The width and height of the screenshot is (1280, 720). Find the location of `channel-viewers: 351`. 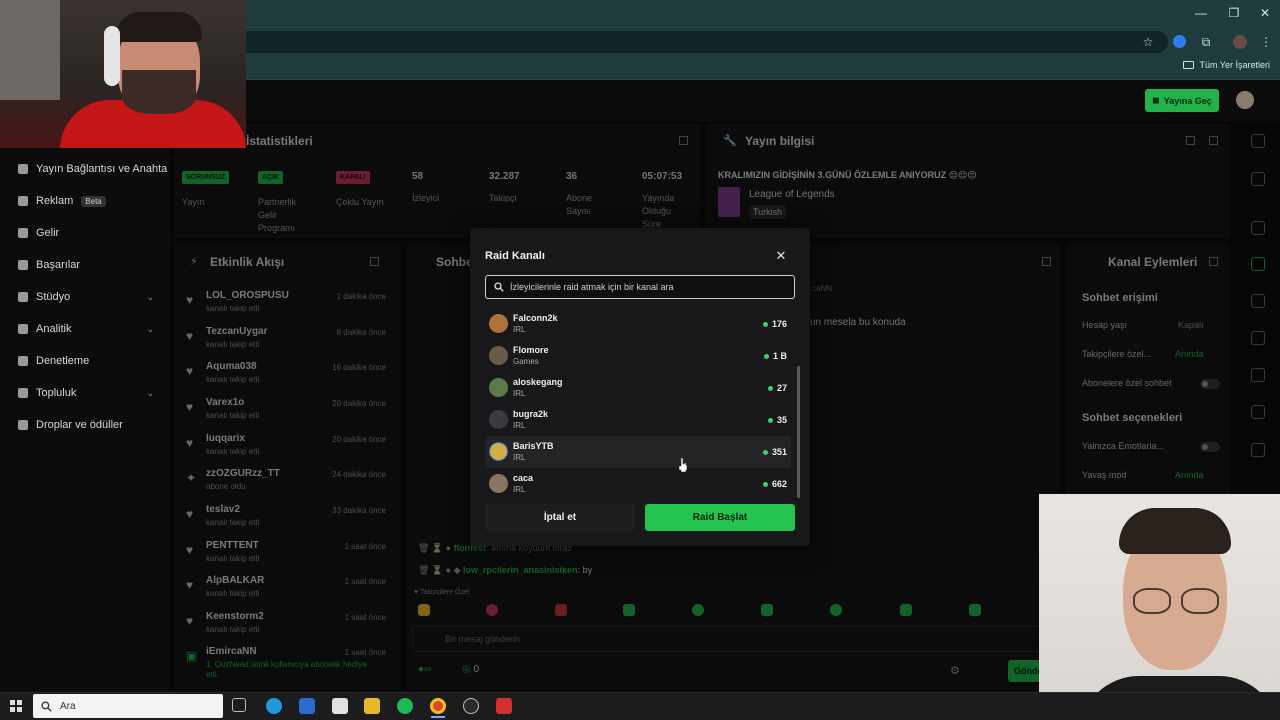

channel-viewers: 351 is located at coordinates (774, 452).